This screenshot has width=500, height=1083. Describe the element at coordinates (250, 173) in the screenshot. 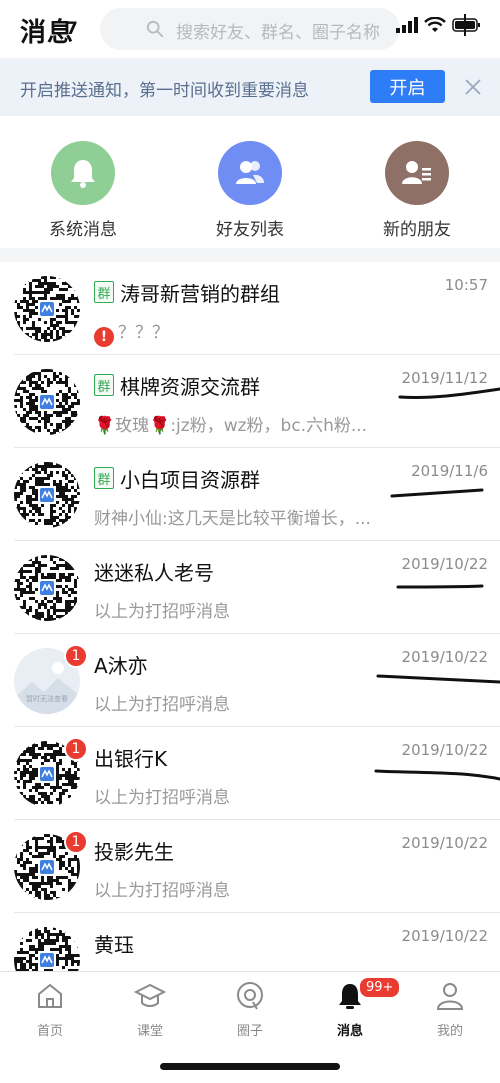

I see `friends-icon` at that location.